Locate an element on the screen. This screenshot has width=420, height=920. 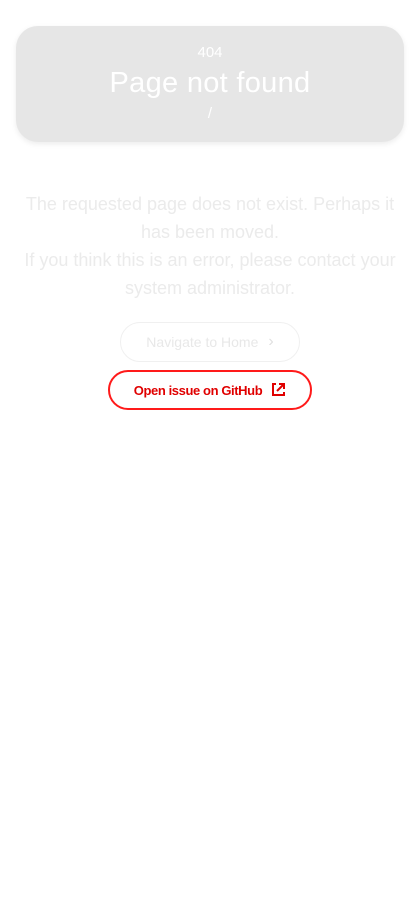
navigate-home-label: Navigate to Home is located at coordinates (202, 342).